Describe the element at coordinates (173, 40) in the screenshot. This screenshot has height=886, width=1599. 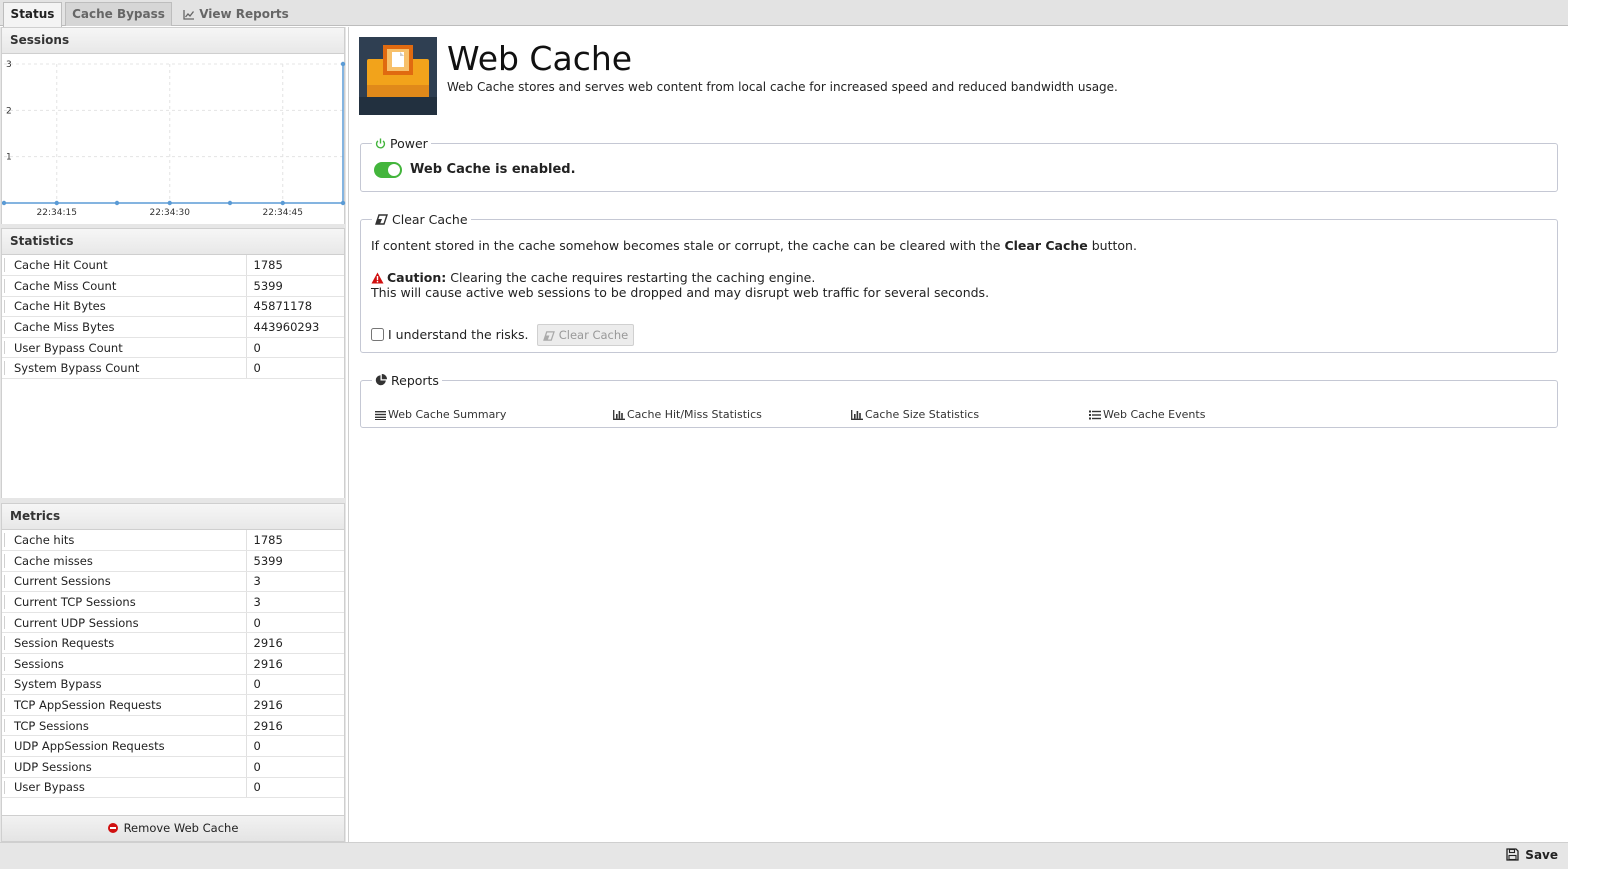
I see `sessions-panel-header: Sessions` at that location.